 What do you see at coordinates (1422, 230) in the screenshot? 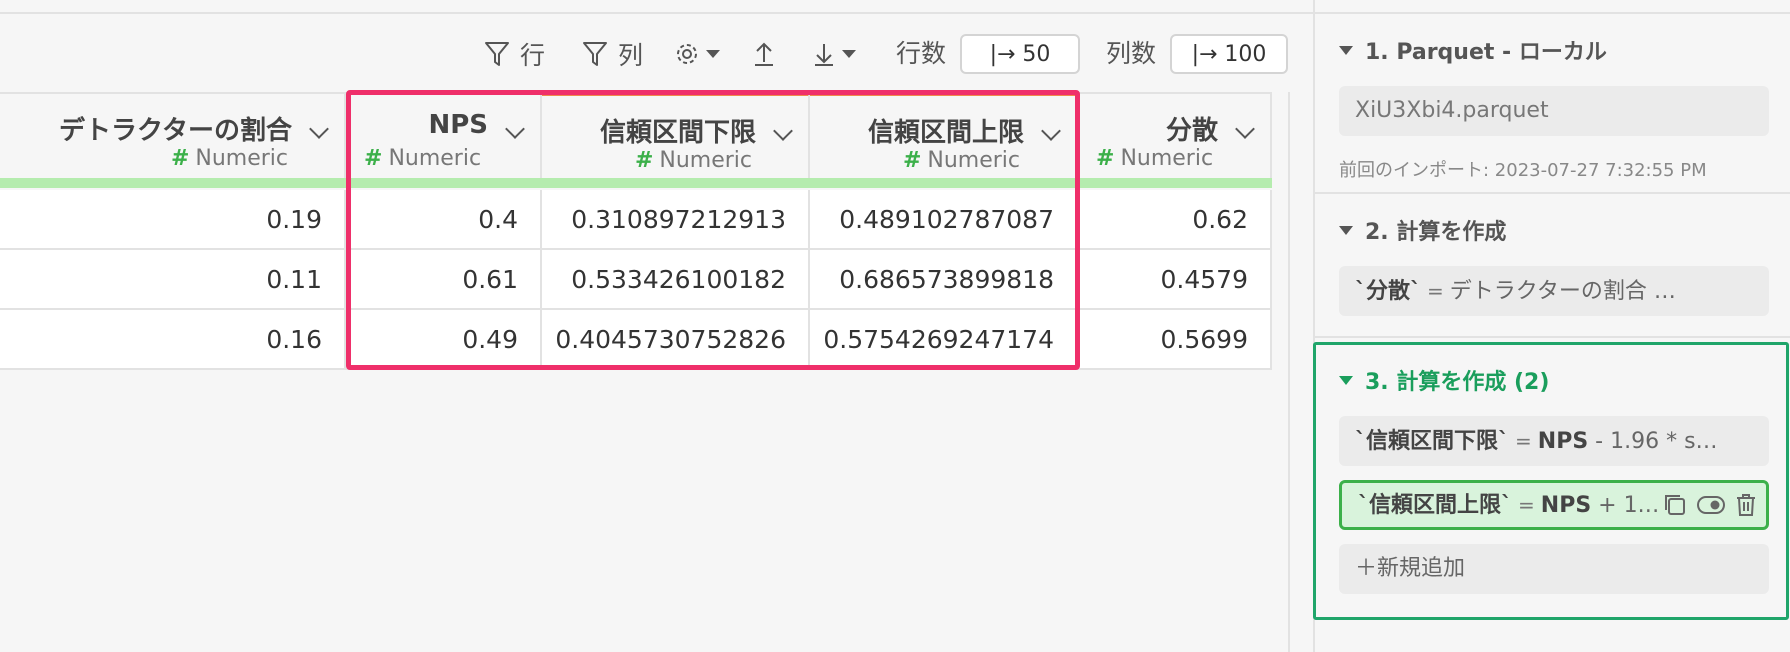
I see `step-2-title: 2. 計算を作成` at bounding box center [1422, 230].